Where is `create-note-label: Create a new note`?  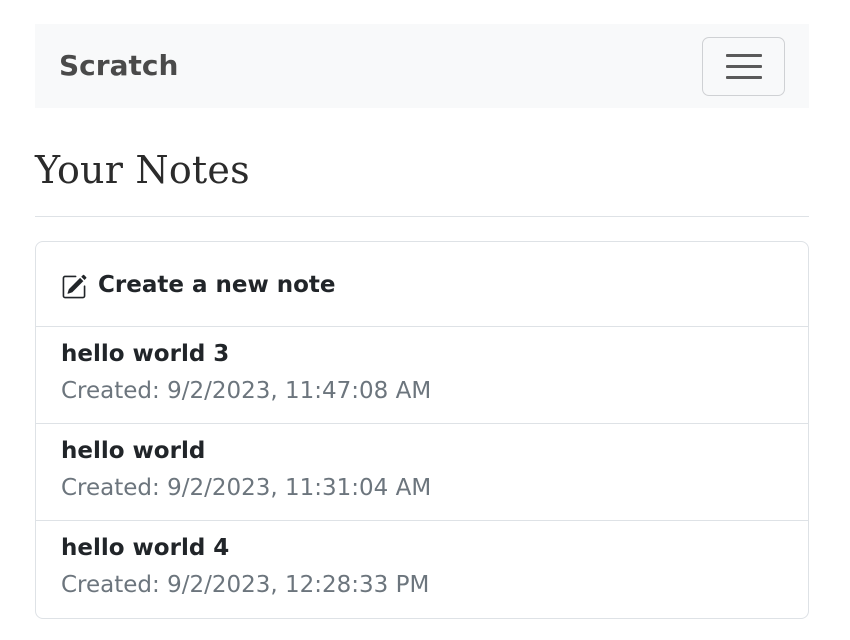 create-note-label: Create a new note is located at coordinates (217, 285).